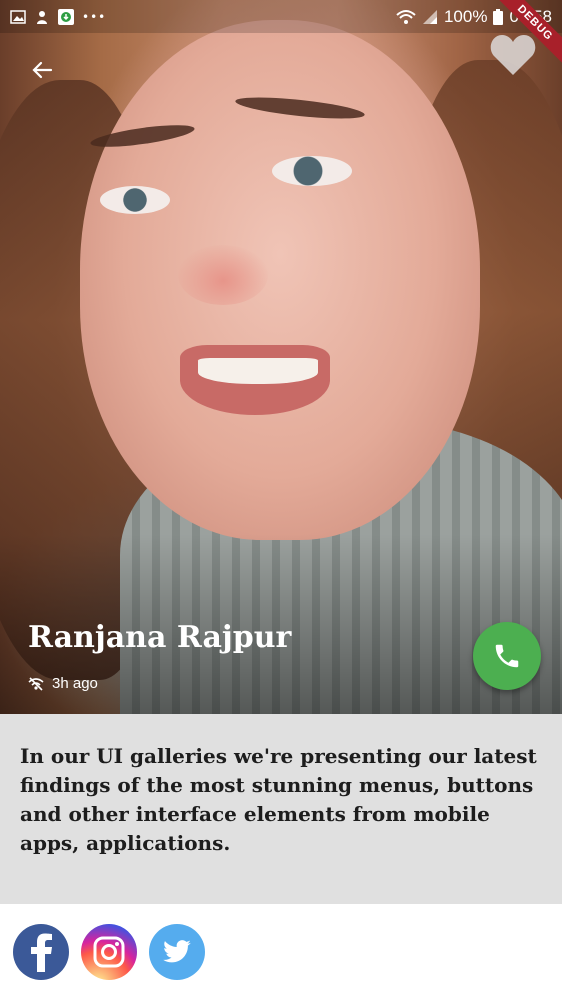  What do you see at coordinates (94, 16) in the screenshot?
I see `more-dots-icon: •••` at bounding box center [94, 16].